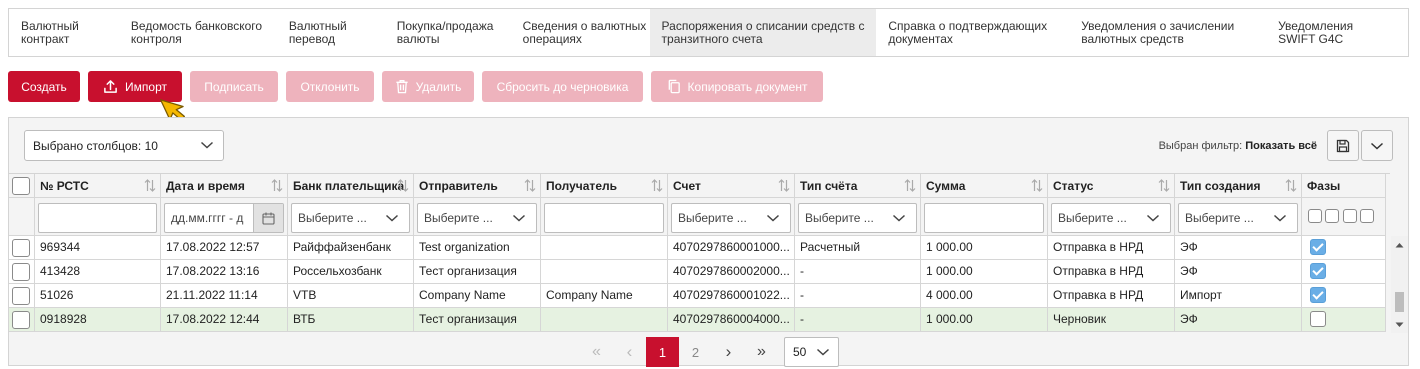  I want to click on column-header-account: Счет, so click(731, 186).